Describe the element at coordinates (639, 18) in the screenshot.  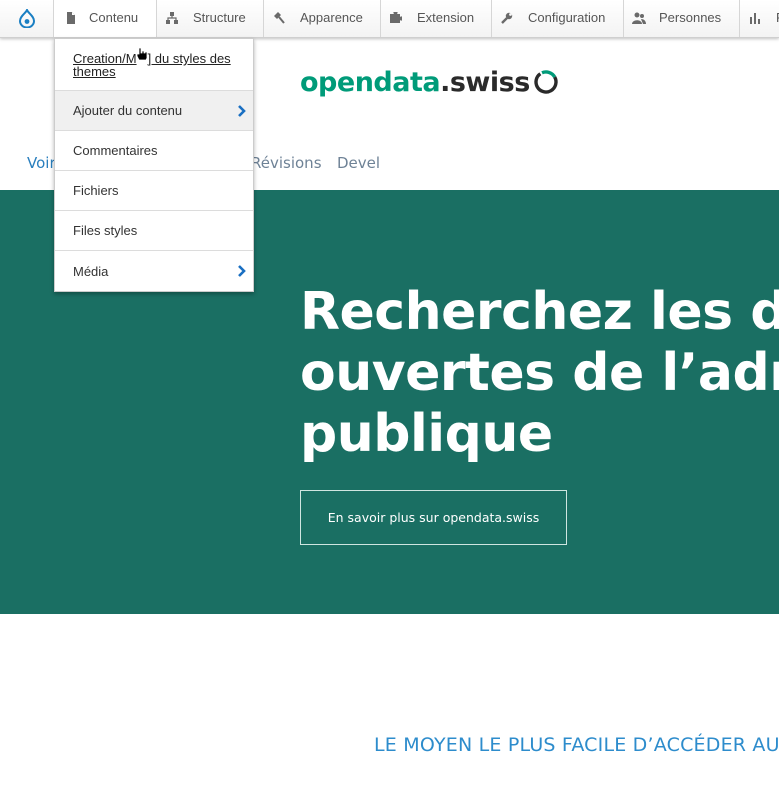
I see `people-icon` at that location.